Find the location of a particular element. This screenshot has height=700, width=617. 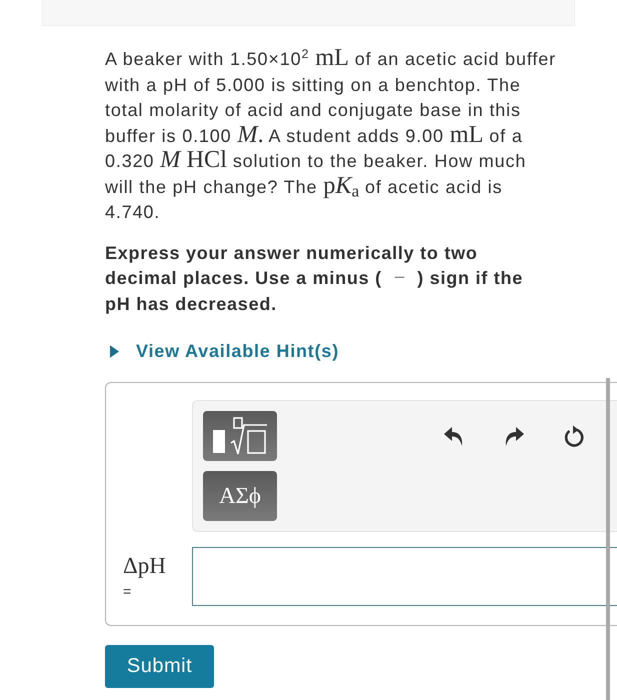

symbols-button: ΑΣϕ is located at coordinates (240, 496).